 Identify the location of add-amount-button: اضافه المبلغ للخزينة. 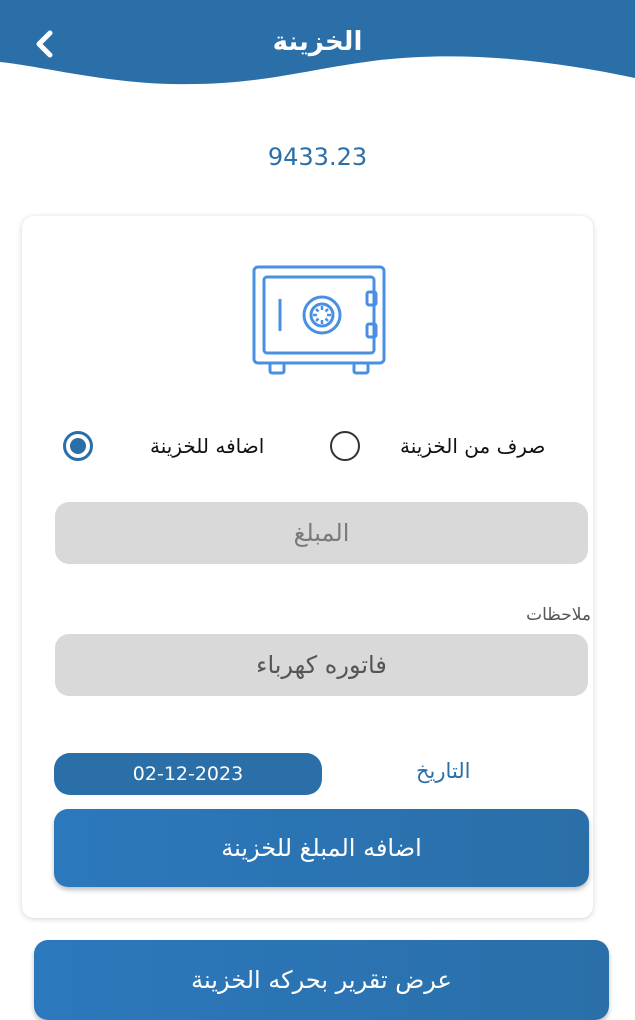
(321, 848).